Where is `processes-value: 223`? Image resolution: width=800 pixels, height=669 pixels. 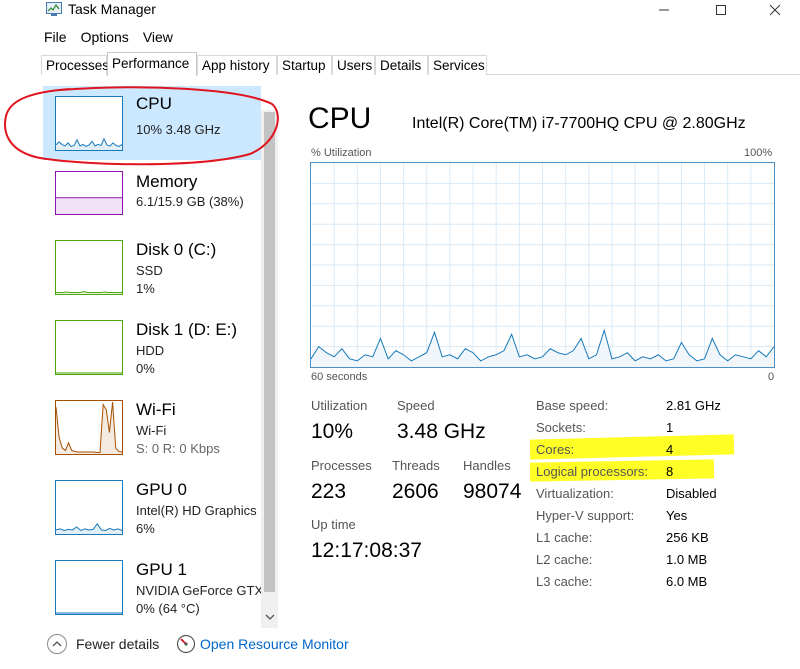
processes-value: 223 is located at coordinates (329, 491).